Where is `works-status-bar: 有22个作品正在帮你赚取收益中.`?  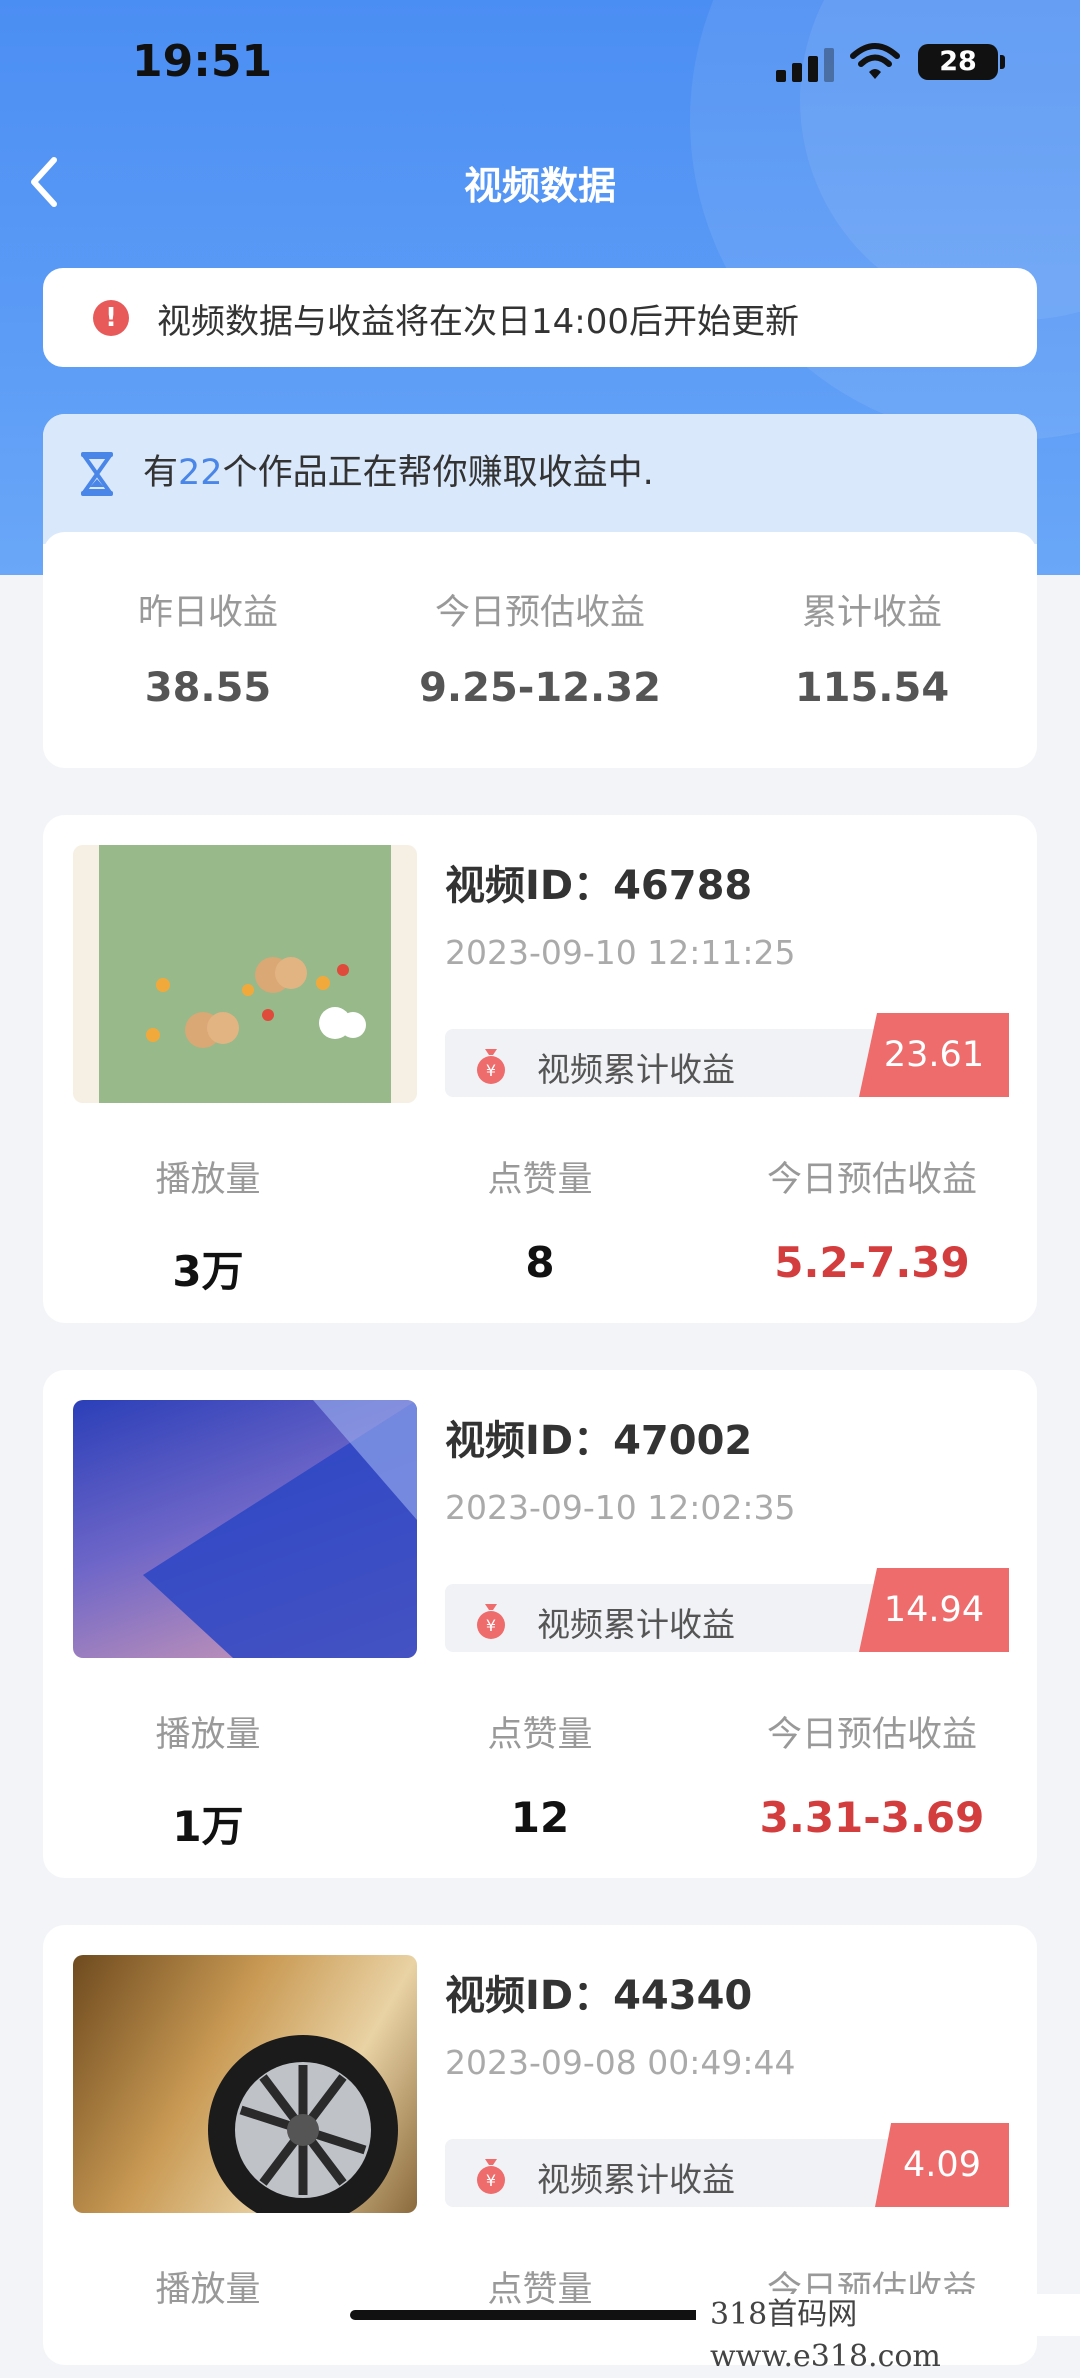 works-status-bar: 有22个作品正在帮你赚取收益中. is located at coordinates (540, 479).